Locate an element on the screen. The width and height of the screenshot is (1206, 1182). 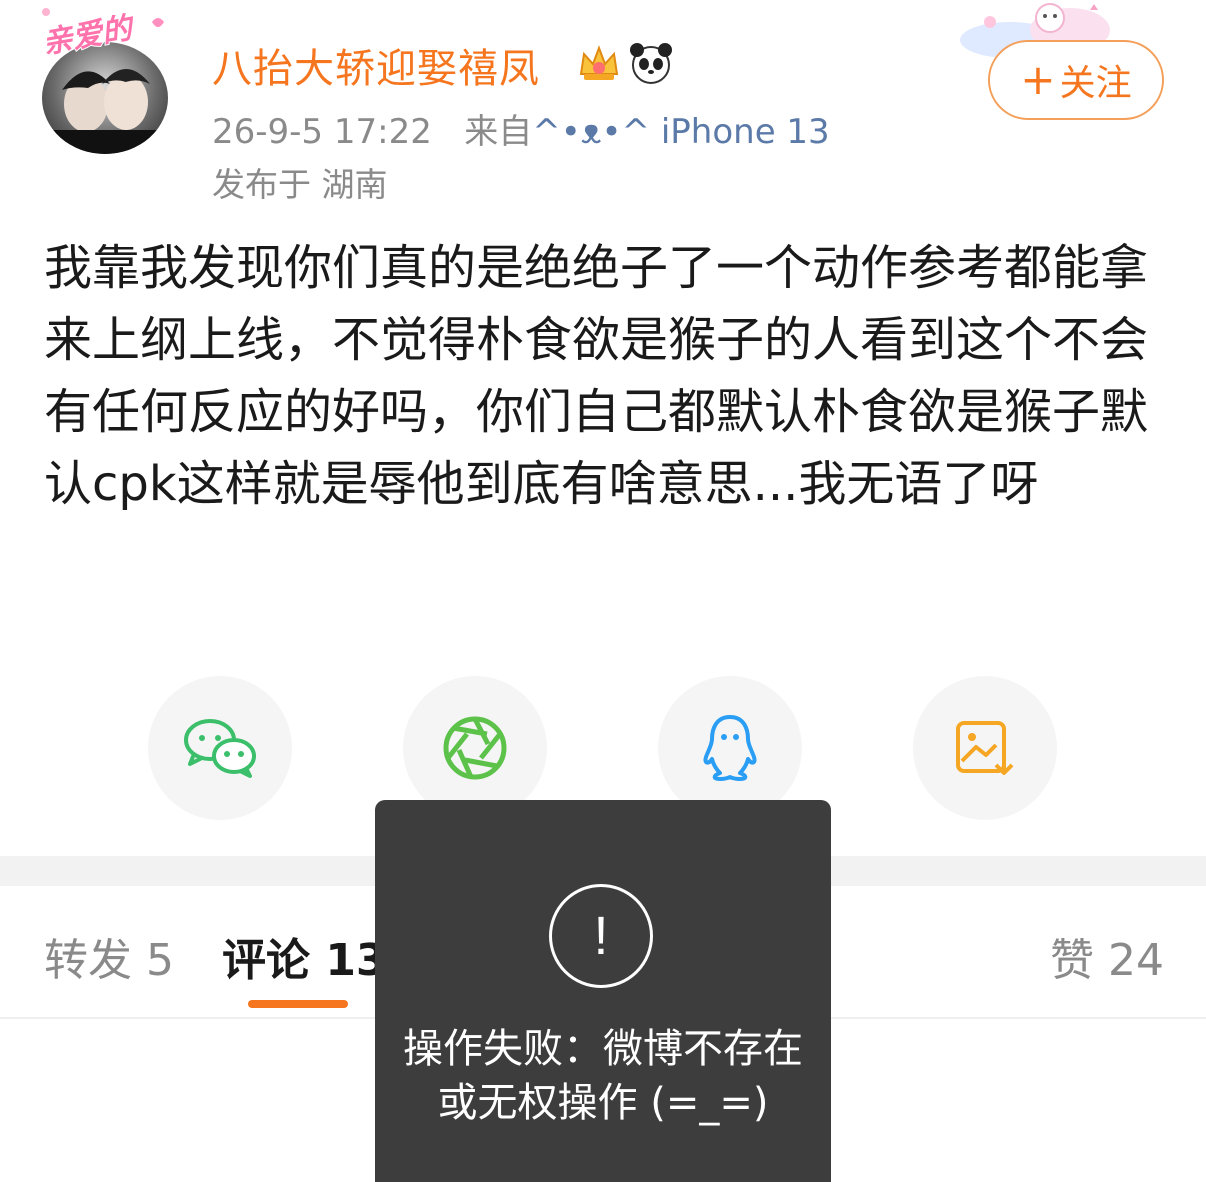
share-wechat-button is located at coordinates (220, 748).